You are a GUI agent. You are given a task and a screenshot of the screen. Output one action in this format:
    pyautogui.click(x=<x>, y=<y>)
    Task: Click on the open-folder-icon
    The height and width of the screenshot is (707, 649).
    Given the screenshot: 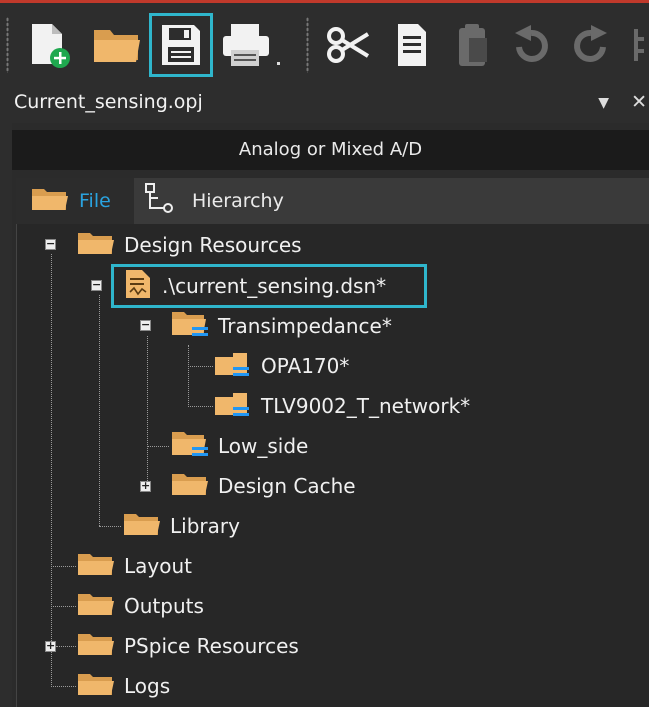 What is the action you would take?
    pyautogui.click(x=117, y=45)
    